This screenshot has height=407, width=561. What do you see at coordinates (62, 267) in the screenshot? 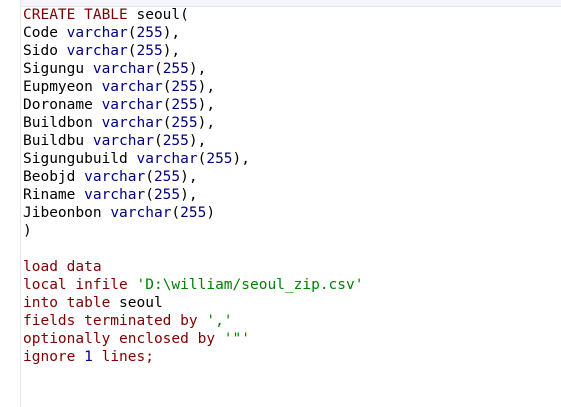
I see `code-token-kw: load data` at bounding box center [62, 267].